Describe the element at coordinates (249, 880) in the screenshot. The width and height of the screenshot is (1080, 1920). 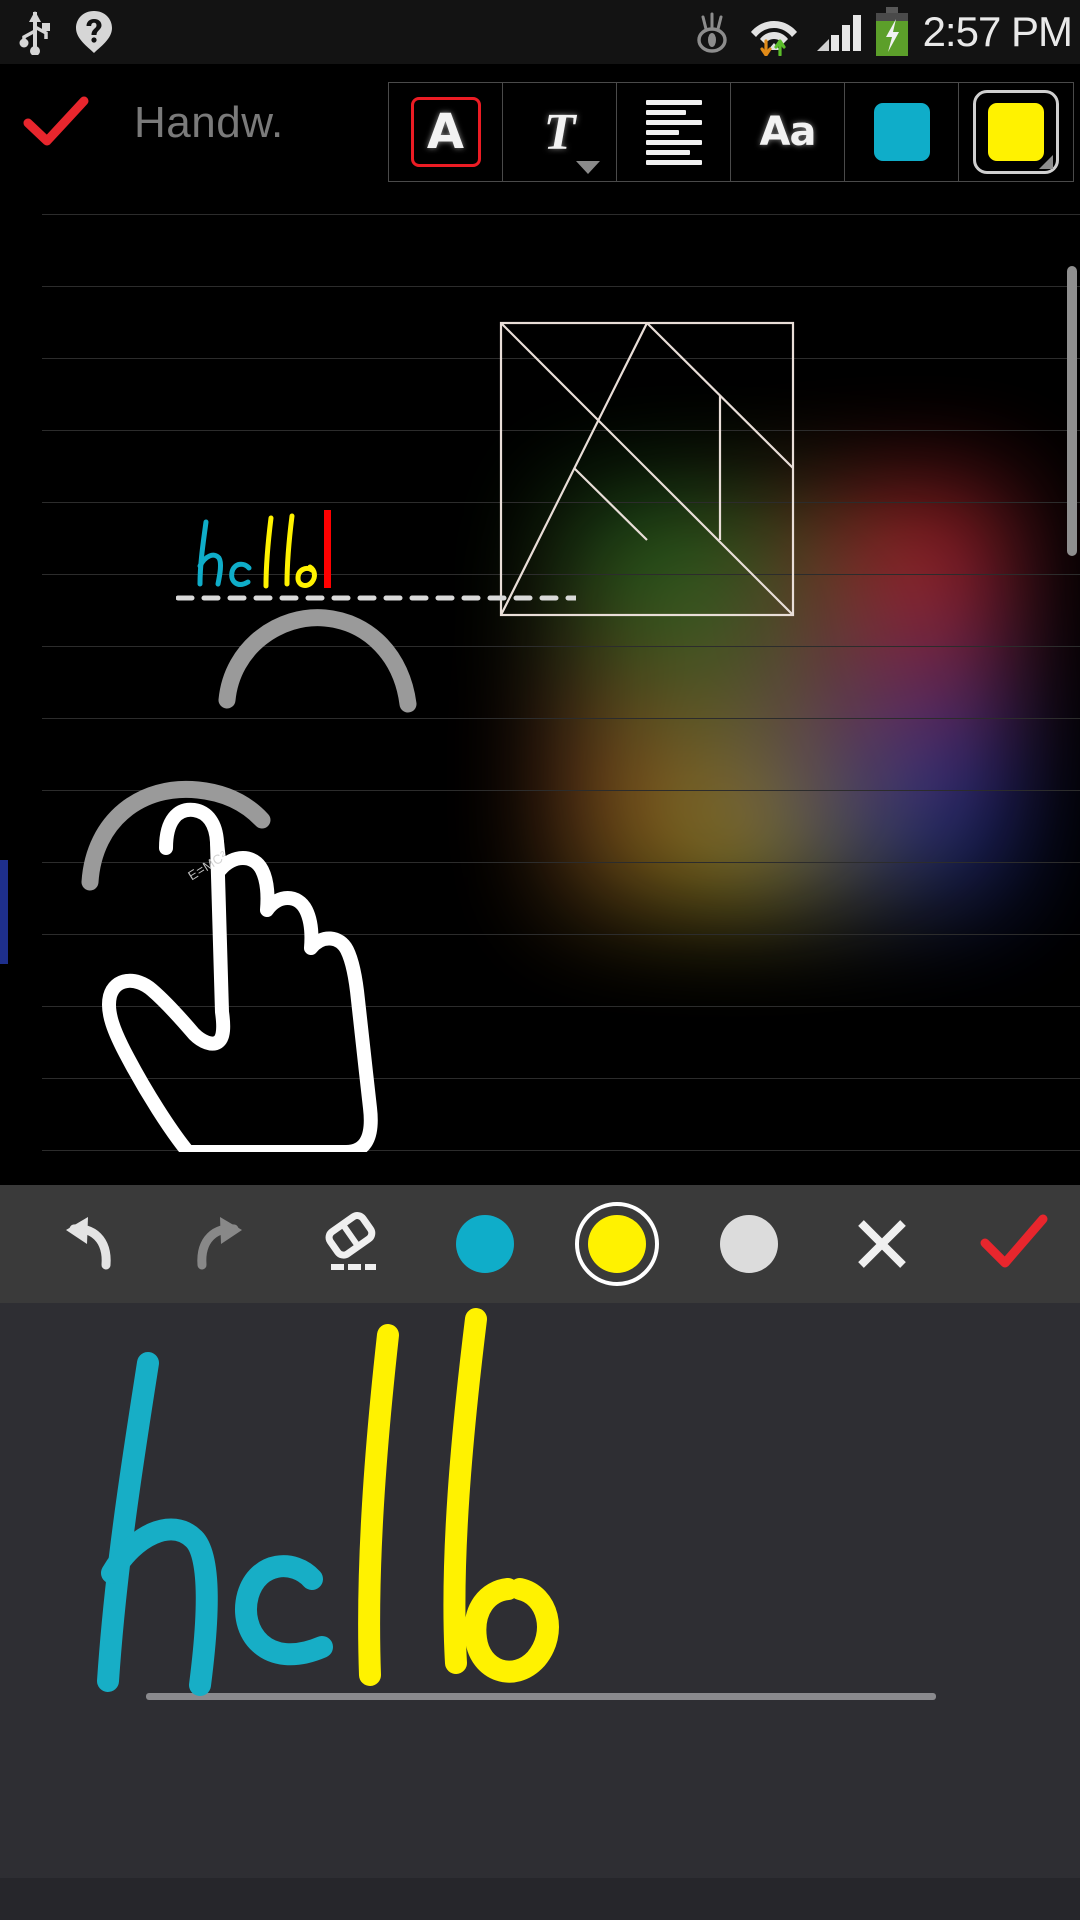
I see `hand-drawing` at that location.